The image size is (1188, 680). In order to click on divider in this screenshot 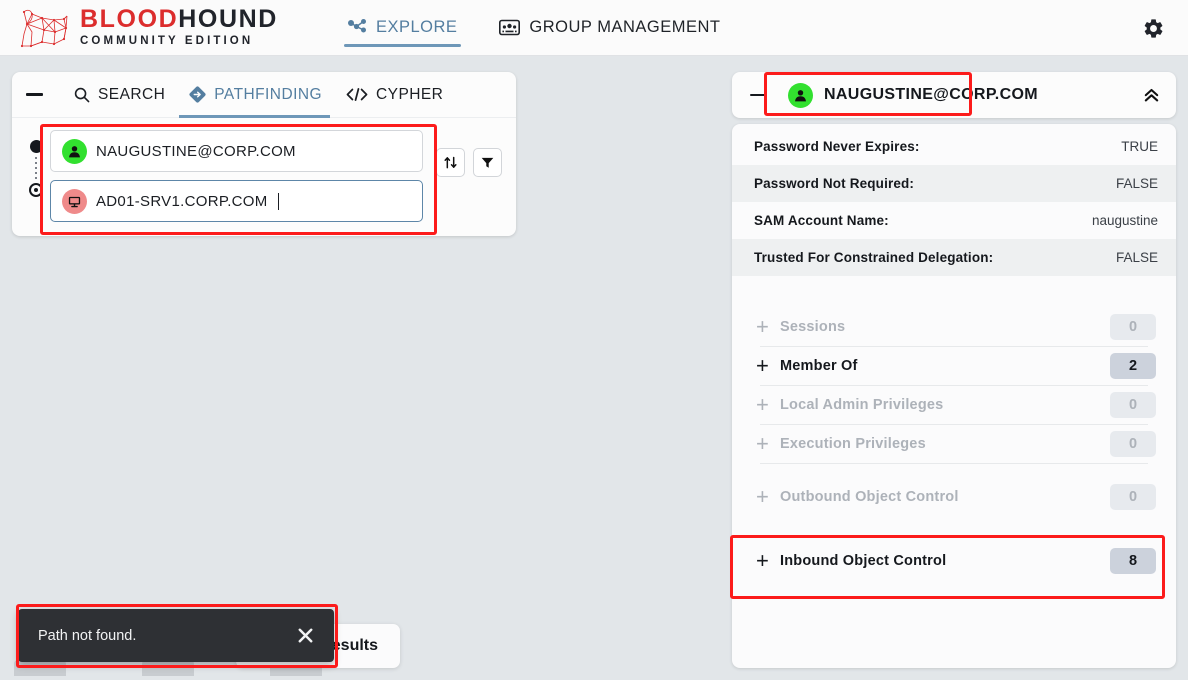, I will do `click(954, 463)`.